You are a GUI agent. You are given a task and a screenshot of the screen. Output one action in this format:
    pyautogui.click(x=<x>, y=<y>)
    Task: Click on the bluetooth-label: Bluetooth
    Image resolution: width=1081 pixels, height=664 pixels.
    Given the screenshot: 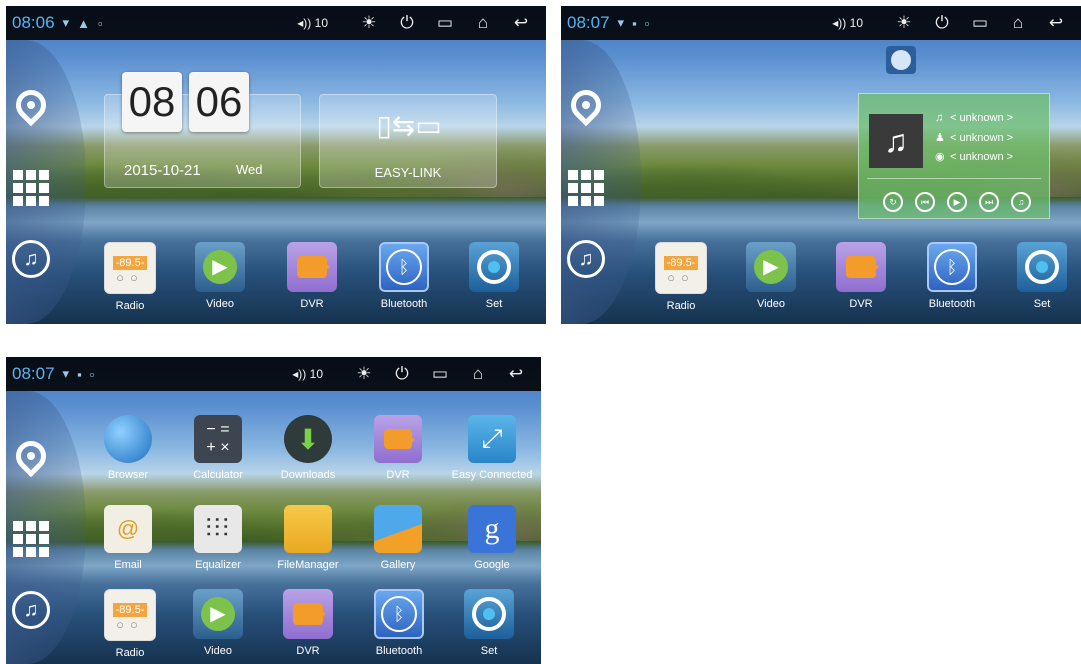 What is the action you would take?
    pyautogui.click(x=399, y=651)
    